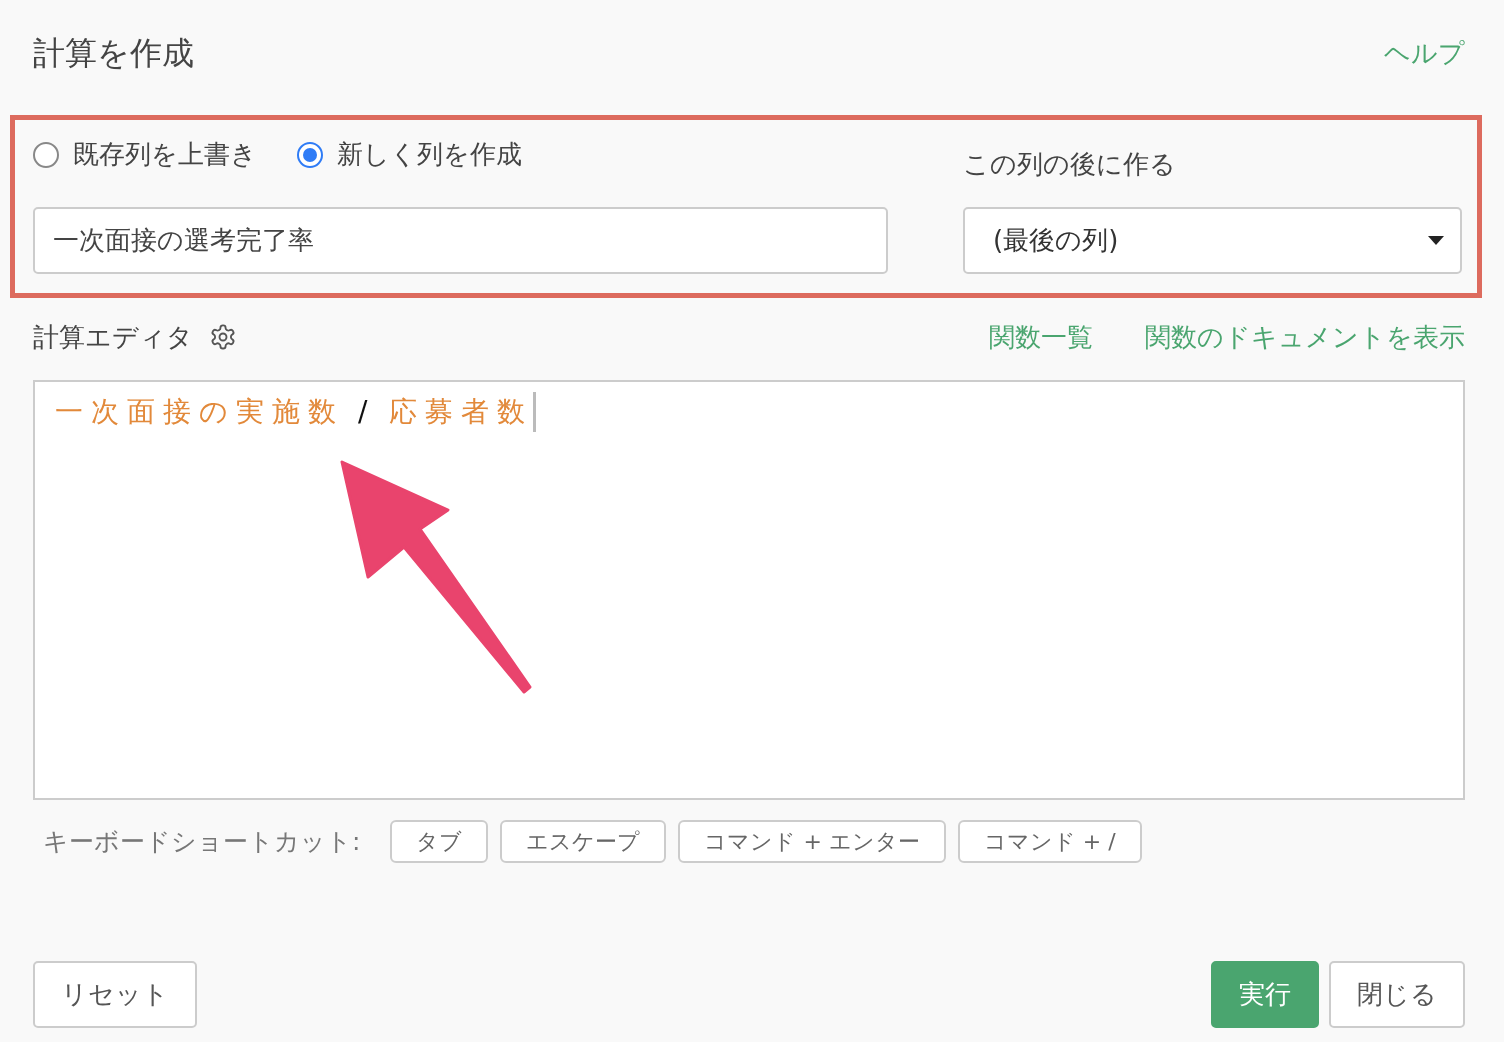 The image size is (1504, 1042). Describe the element at coordinates (429, 154) in the screenshot. I see `radio-label: 新しく列を作成` at that location.